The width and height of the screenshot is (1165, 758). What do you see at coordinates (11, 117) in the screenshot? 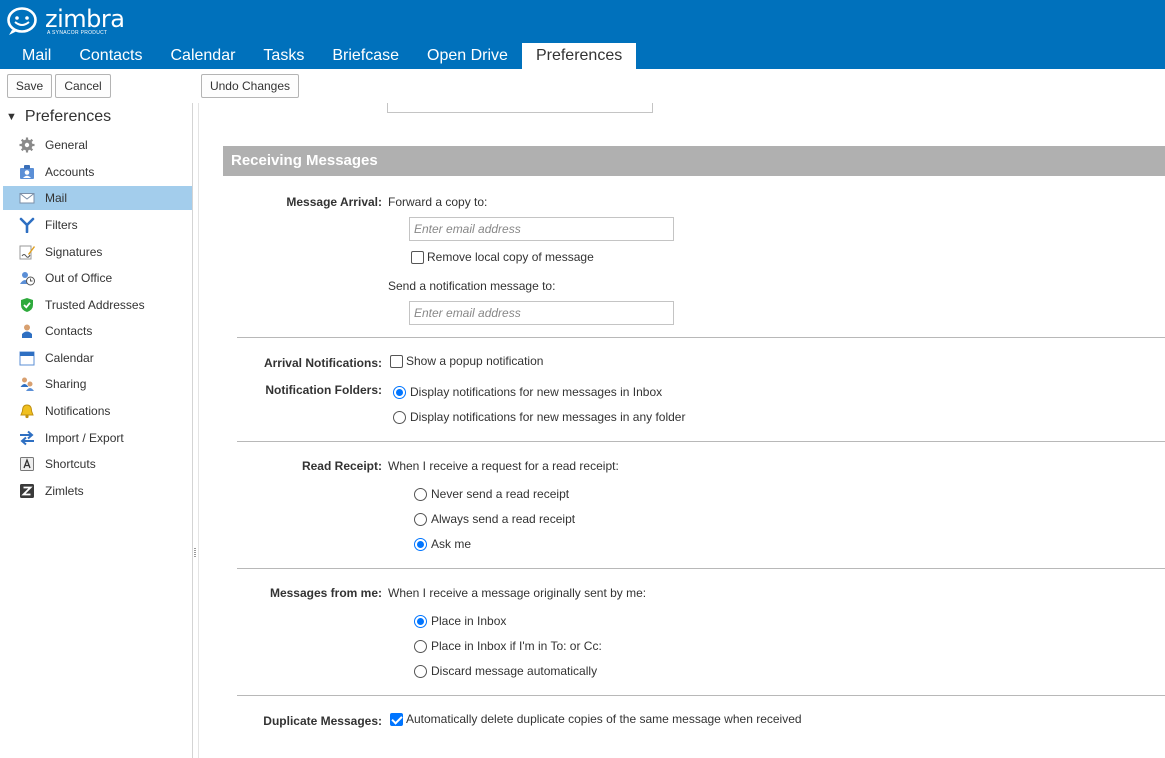
I see `collapse-triangle-icon: ▼` at bounding box center [11, 117].